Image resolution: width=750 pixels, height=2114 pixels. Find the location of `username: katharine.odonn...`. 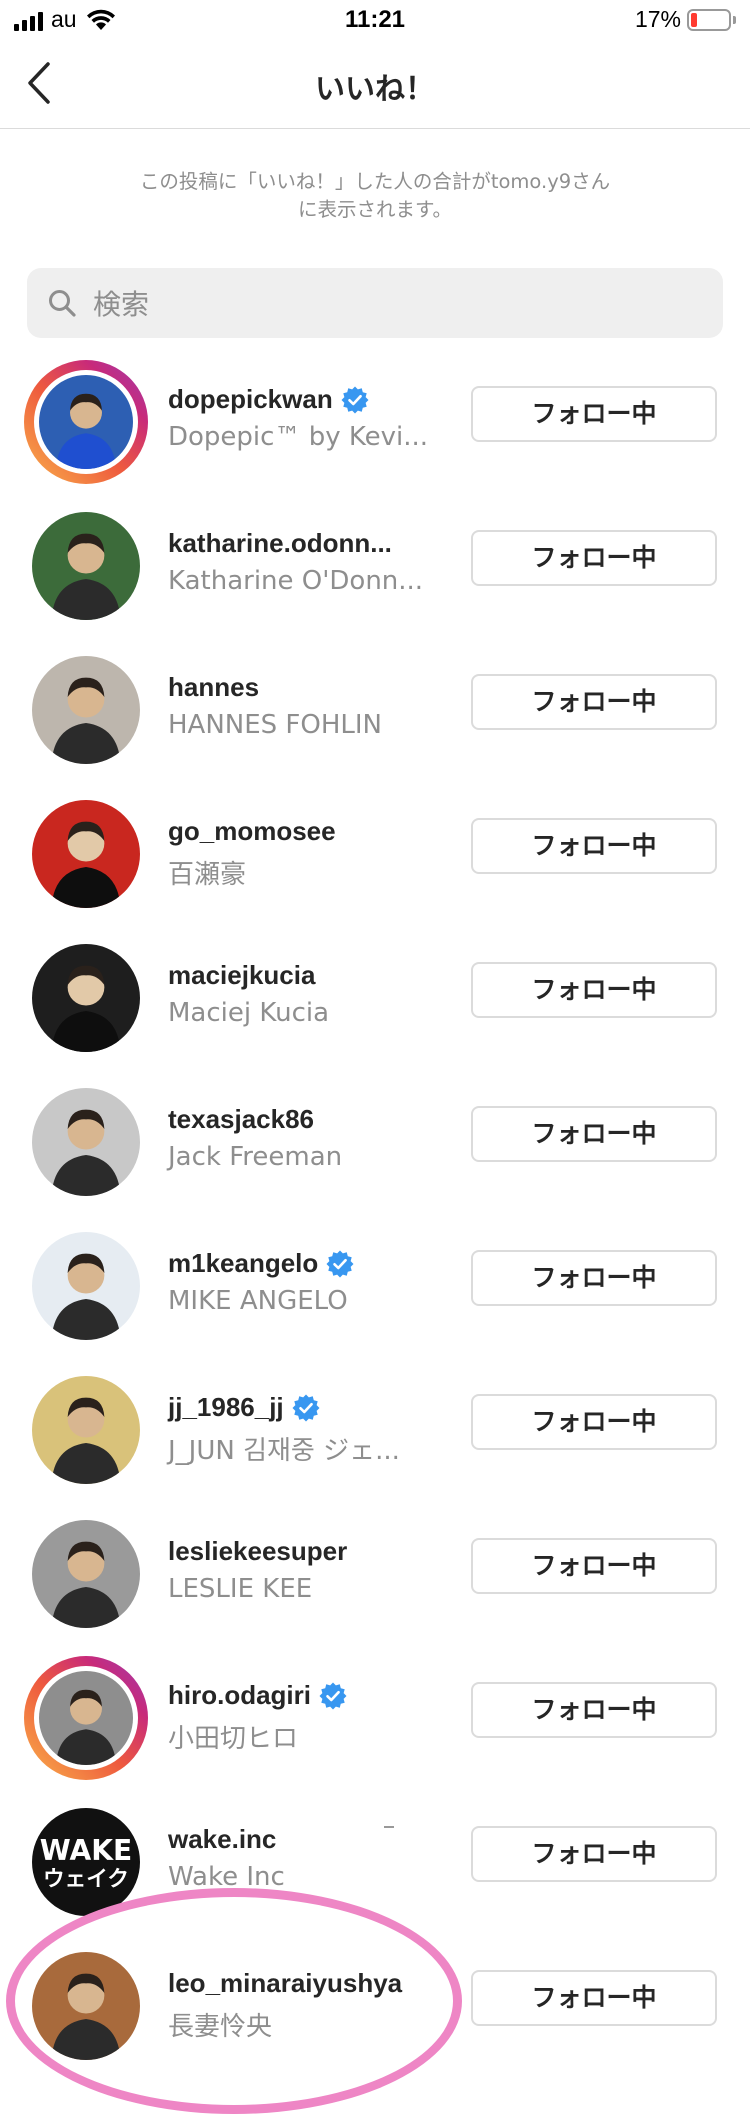

username: katharine.odonn... is located at coordinates (280, 543).